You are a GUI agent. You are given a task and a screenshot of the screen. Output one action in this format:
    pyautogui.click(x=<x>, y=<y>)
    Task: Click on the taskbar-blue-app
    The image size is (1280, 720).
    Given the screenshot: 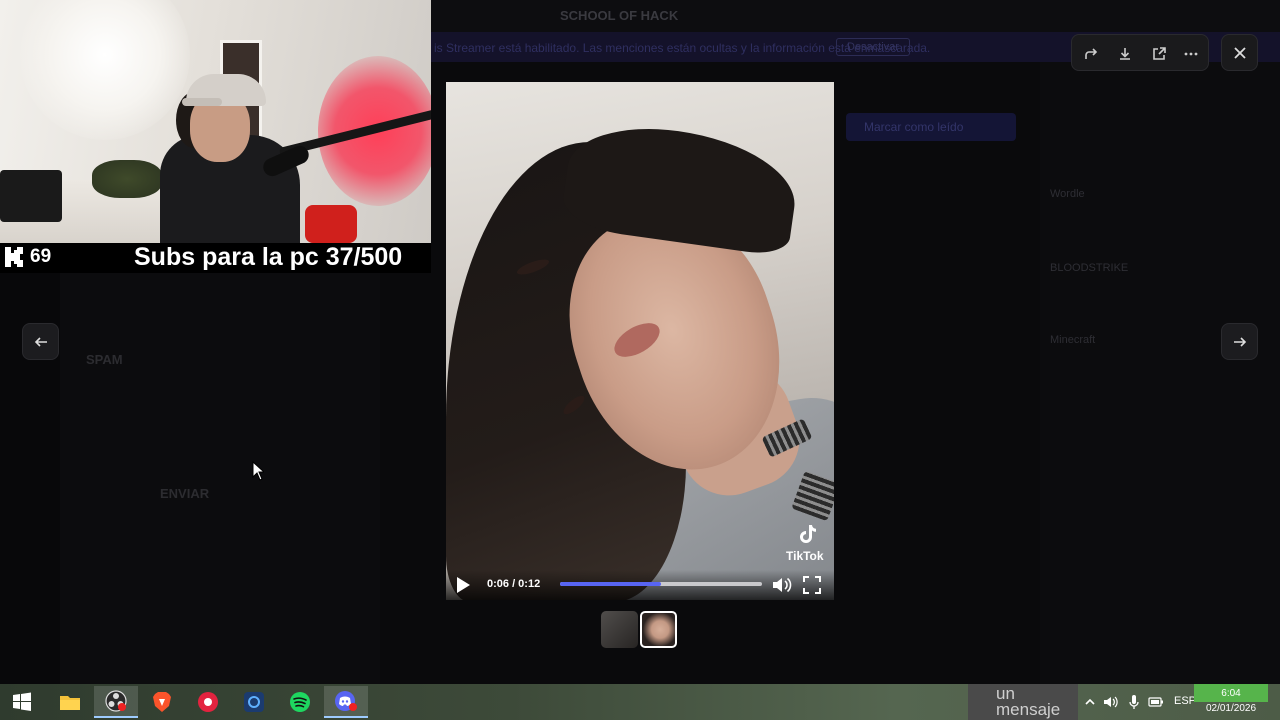 What is the action you would take?
    pyautogui.click(x=254, y=702)
    